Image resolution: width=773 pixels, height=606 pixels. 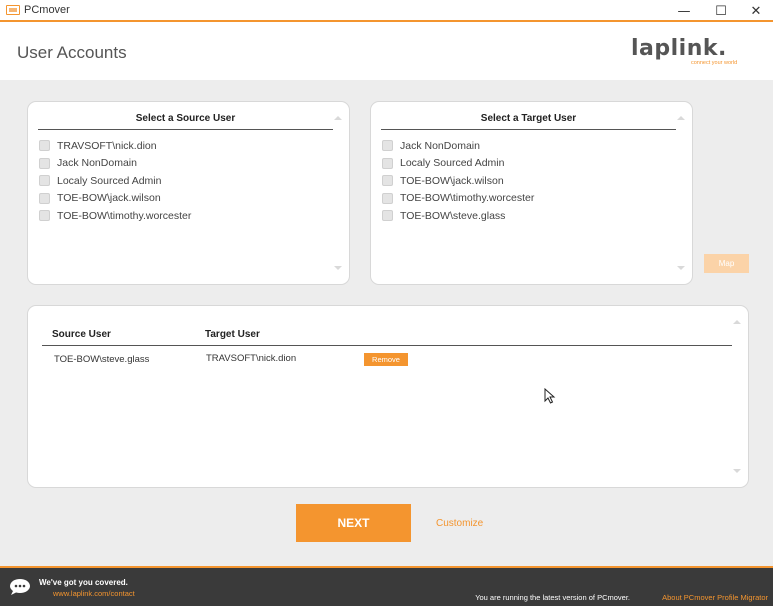 What do you see at coordinates (684, 11) in the screenshot?
I see `minimize-button: —` at bounding box center [684, 11].